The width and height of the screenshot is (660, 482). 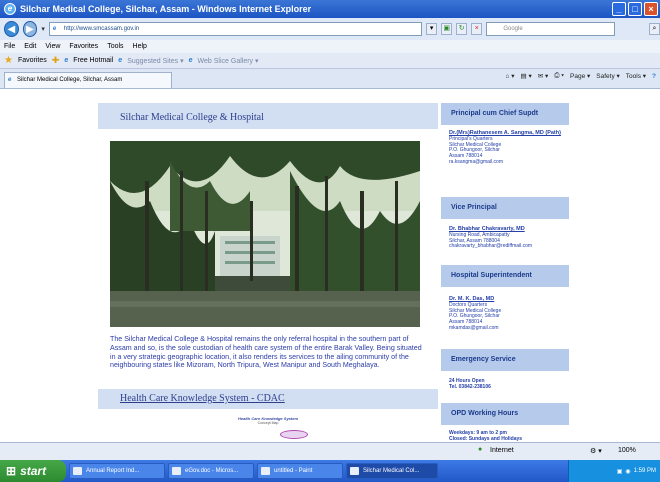 I want to click on stop-icon: ×, so click(x=477, y=29).